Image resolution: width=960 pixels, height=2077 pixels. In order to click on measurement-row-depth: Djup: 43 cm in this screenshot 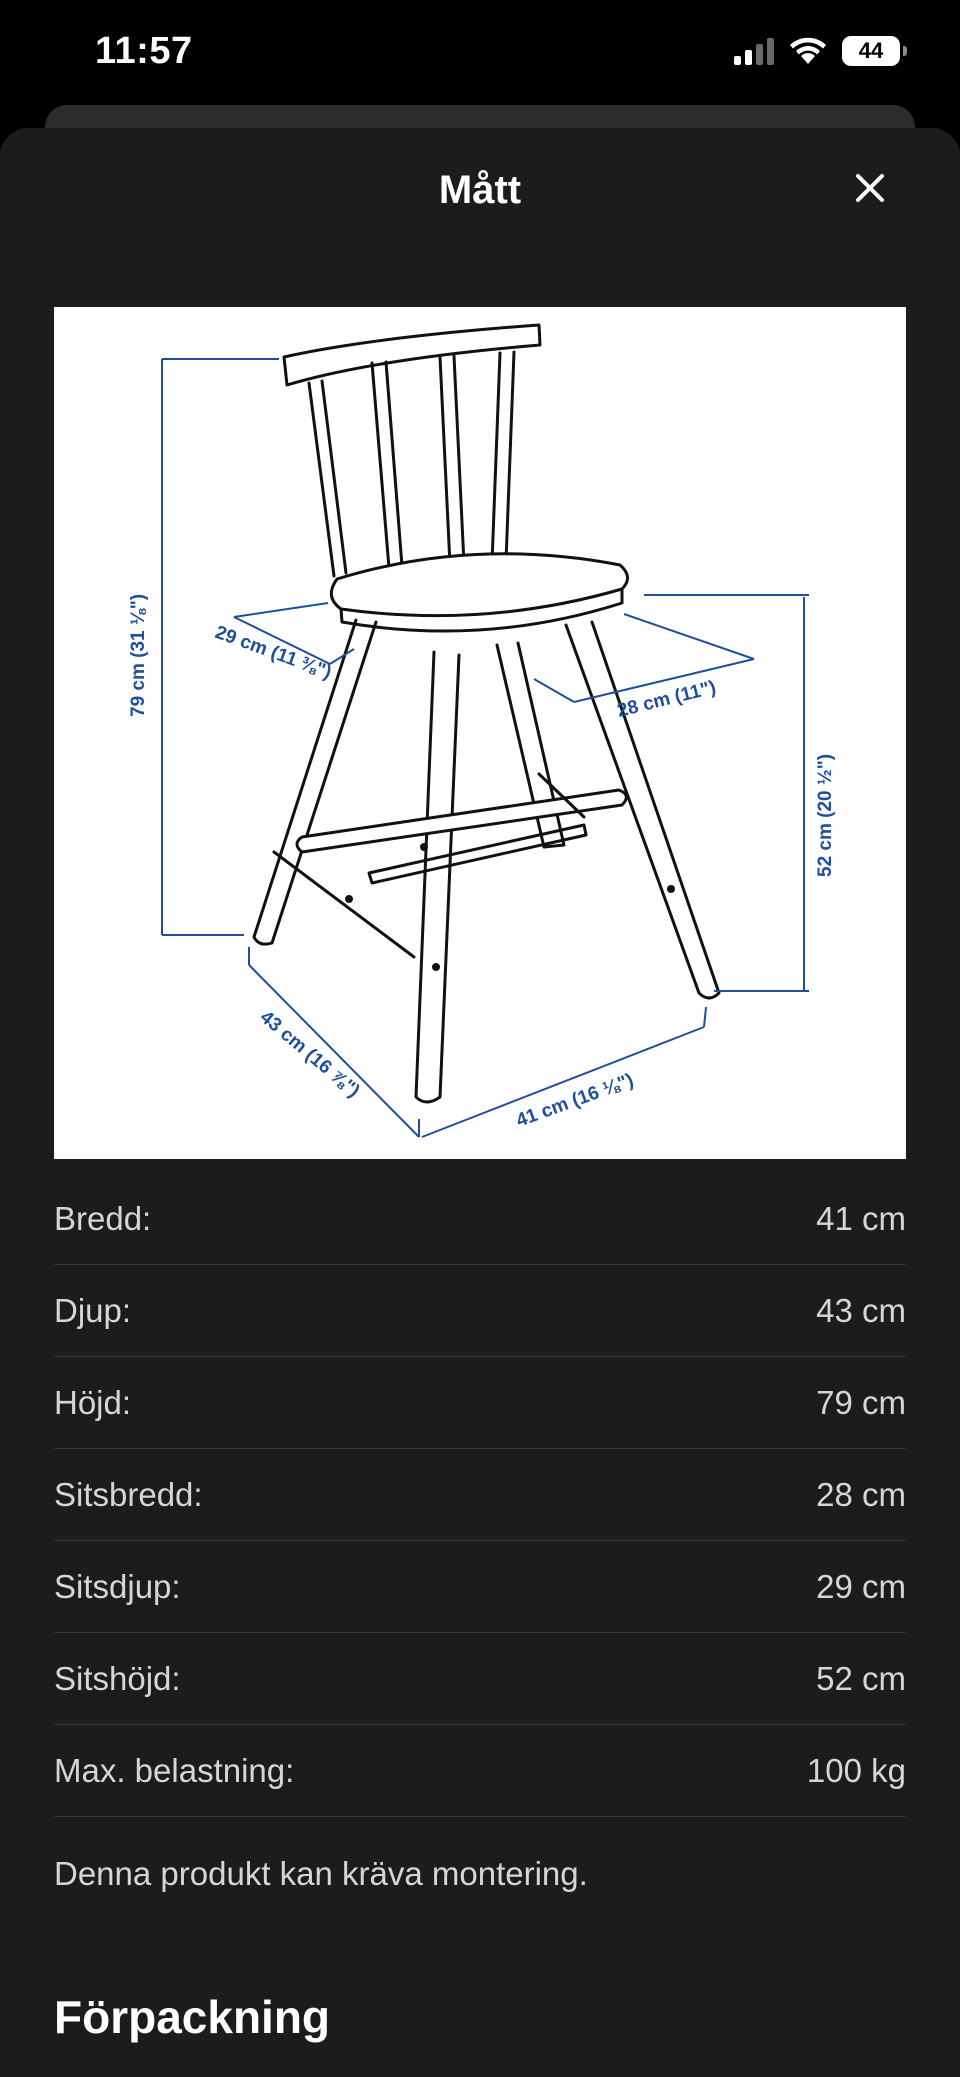, I will do `click(480, 1311)`.